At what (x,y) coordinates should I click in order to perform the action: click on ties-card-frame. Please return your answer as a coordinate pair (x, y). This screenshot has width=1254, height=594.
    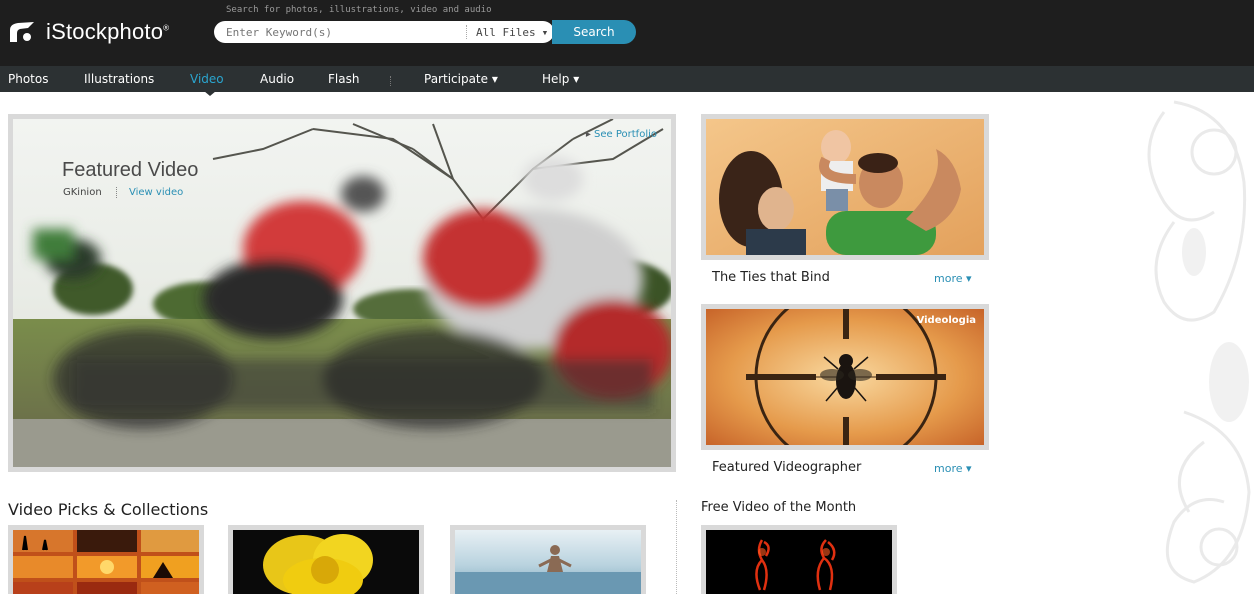
    Looking at the image, I should click on (845, 187).